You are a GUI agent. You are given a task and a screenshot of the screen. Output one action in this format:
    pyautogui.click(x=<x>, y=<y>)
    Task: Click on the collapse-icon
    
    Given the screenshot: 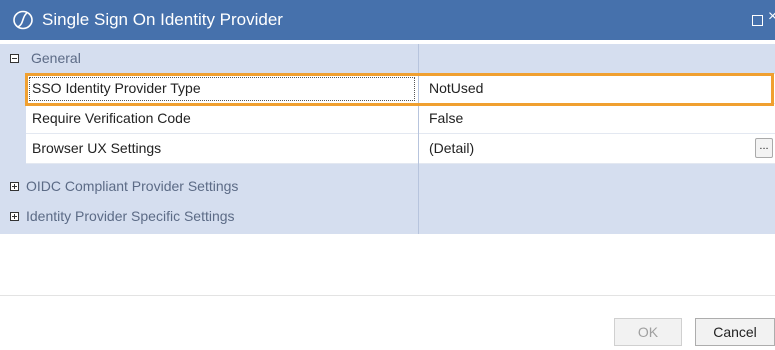 What is the action you would take?
    pyautogui.click(x=14, y=58)
    